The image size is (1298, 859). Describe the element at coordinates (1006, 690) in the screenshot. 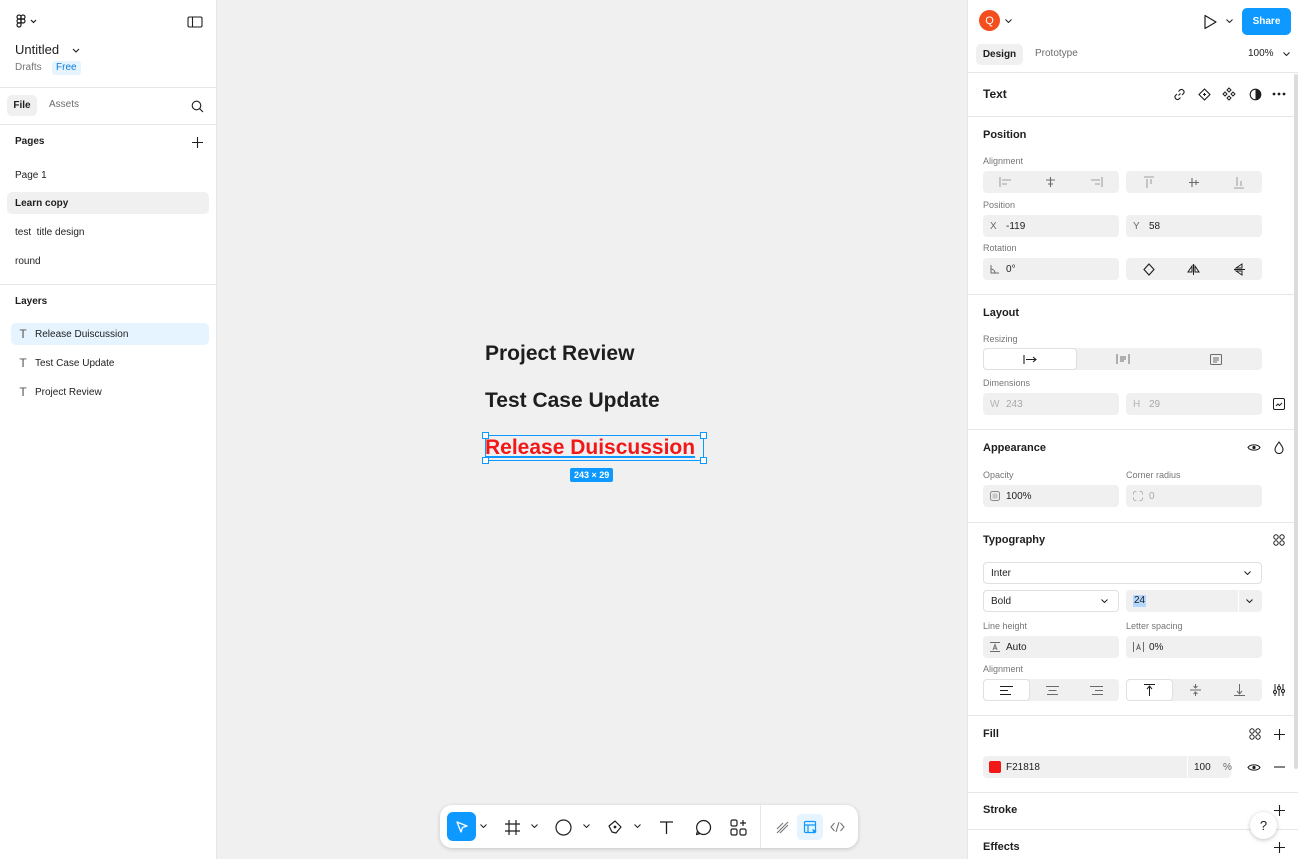

I see `text-align-left-icon` at that location.